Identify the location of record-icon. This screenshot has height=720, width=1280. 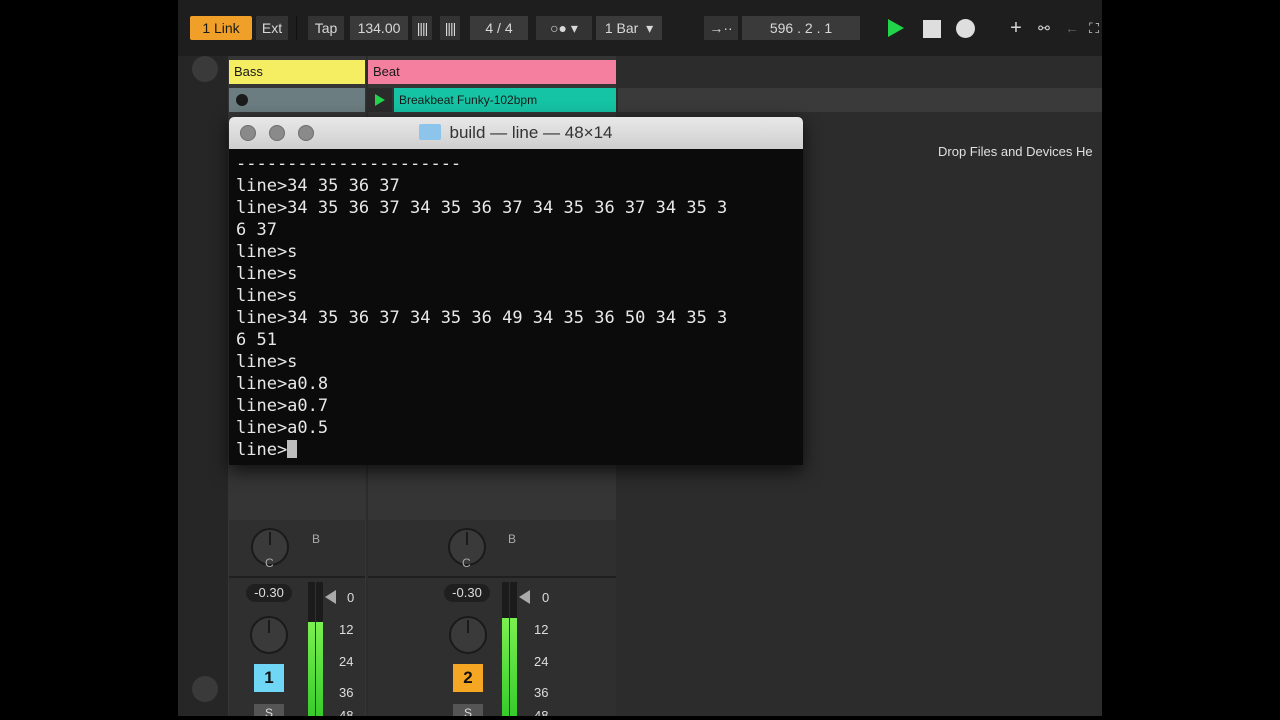
(965, 28).